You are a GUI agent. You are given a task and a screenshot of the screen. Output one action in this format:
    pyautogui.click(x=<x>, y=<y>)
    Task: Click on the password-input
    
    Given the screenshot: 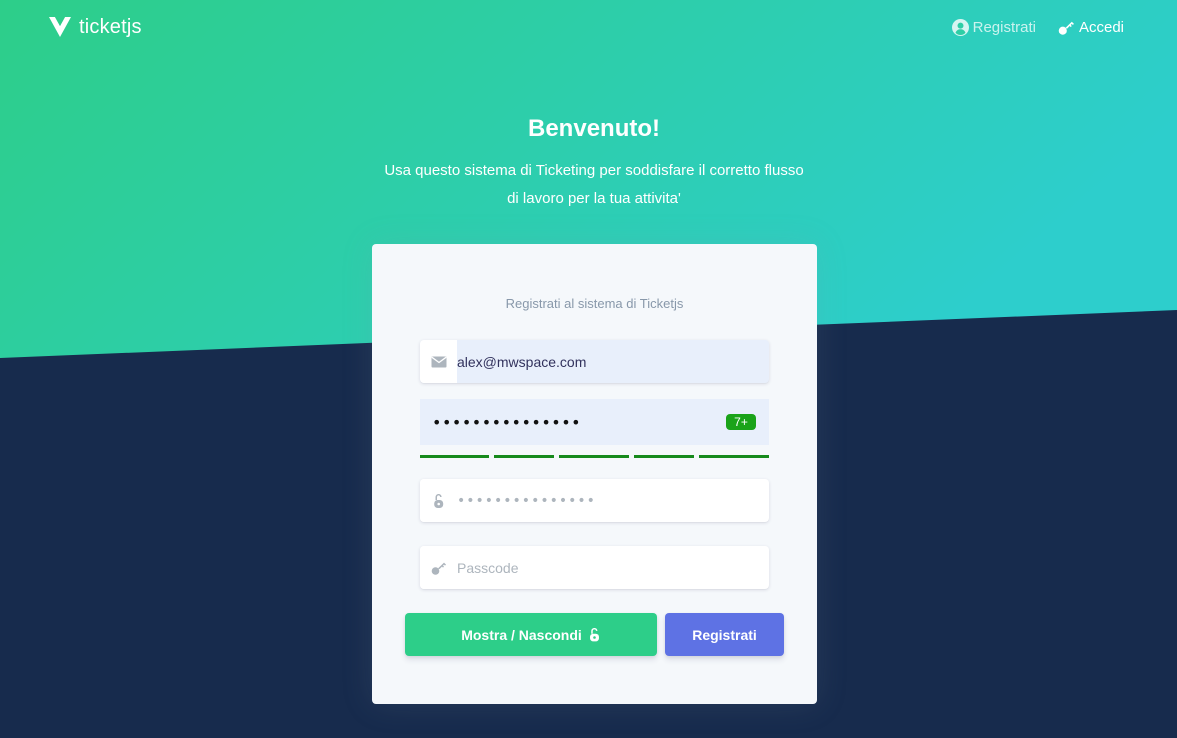 What is the action you would take?
    pyautogui.click(x=594, y=422)
    